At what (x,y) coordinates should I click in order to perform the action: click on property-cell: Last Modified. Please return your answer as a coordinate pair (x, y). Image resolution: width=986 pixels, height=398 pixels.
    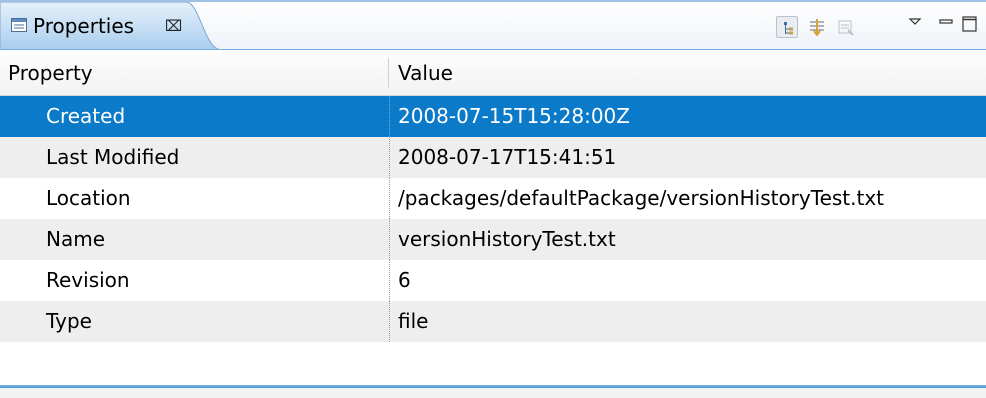
    Looking at the image, I should click on (113, 157).